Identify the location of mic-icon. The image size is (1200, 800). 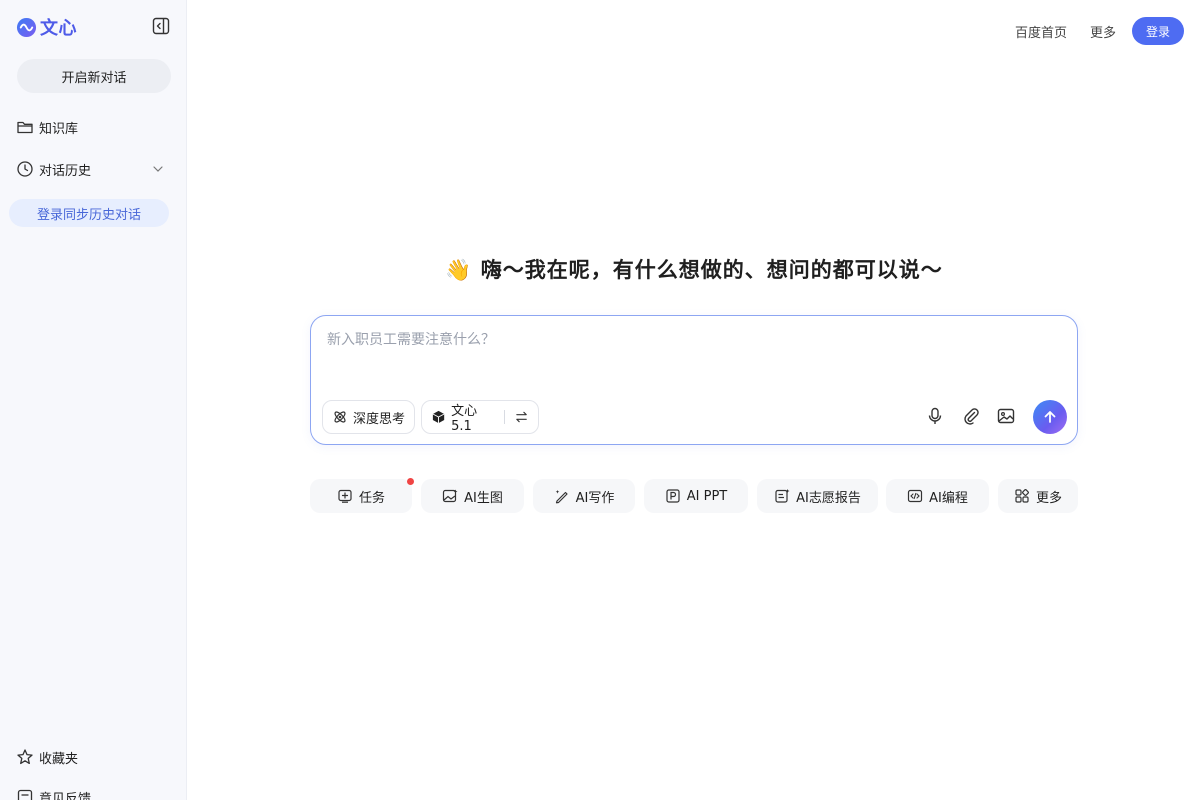
(935, 416).